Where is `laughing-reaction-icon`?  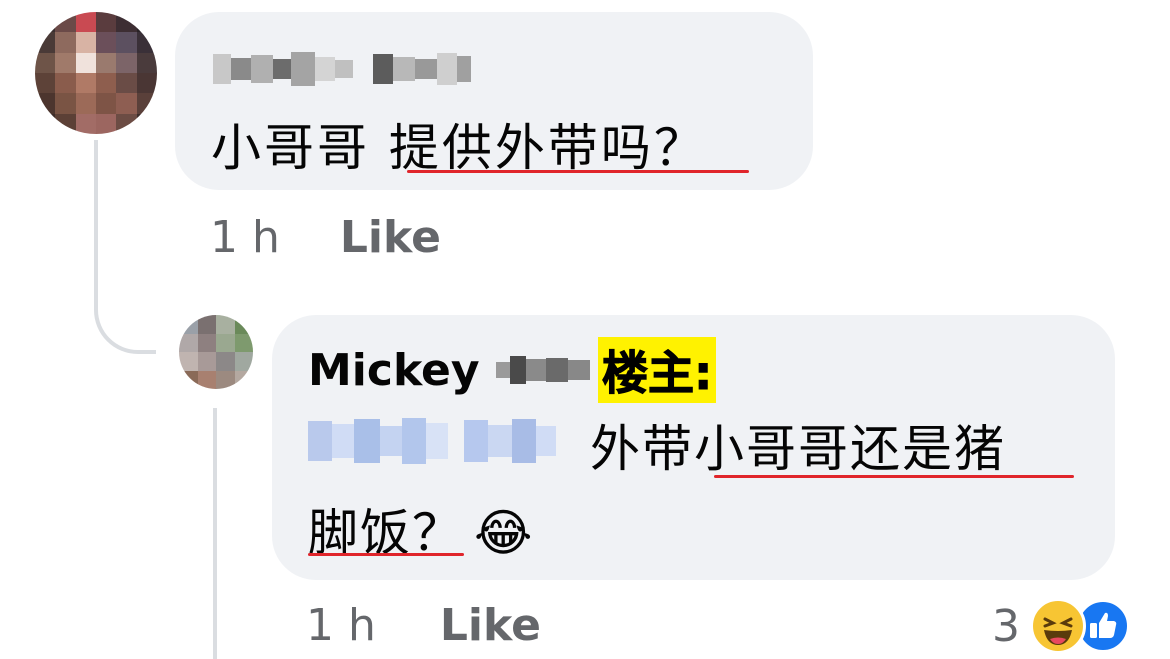
laughing-reaction-icon is located at coordinates (1058, 626).